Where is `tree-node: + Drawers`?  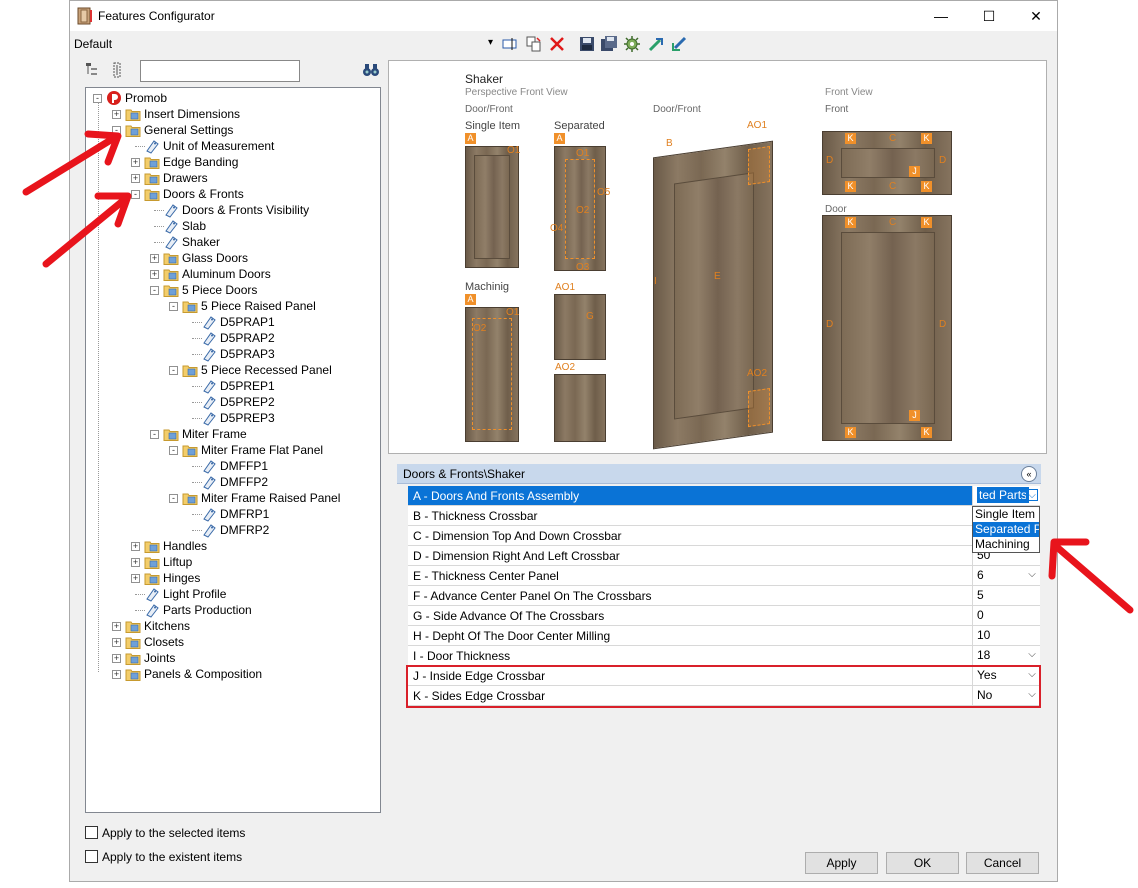 tree-node: + Drawers is located at coordinates (231, 178).